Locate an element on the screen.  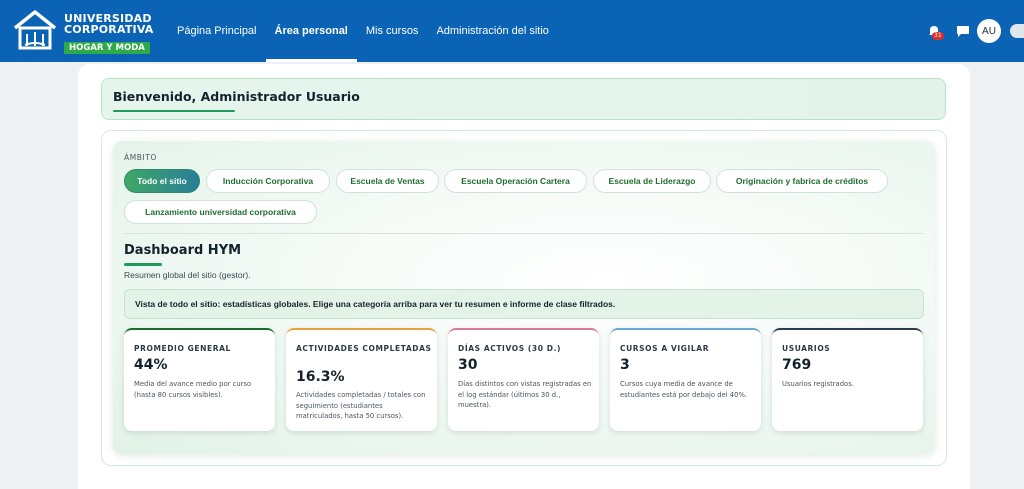
stat-label: CURSOS A VIGILAR is located at coordinates (665, 348).